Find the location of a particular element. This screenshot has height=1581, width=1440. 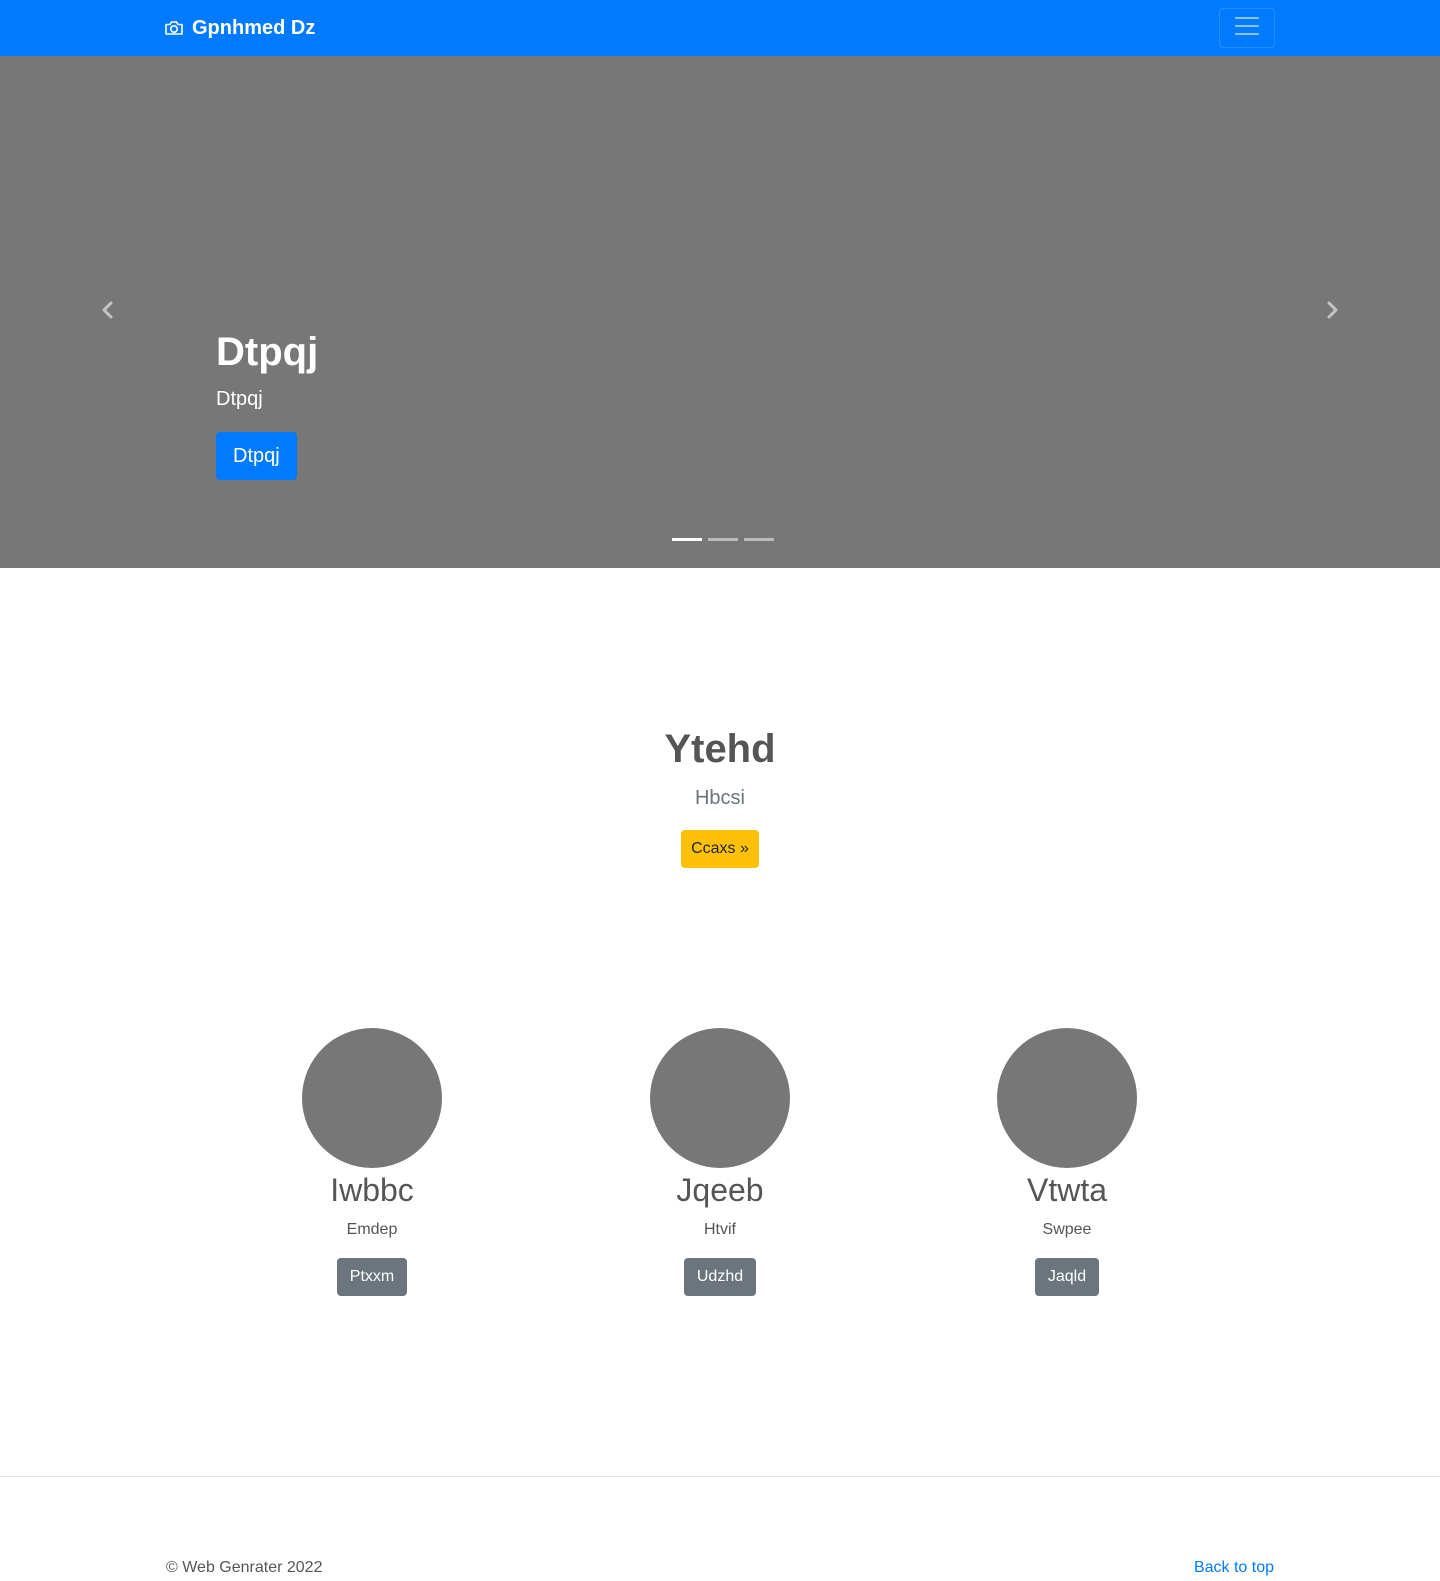

footer-divider is located at coordinates (720, 1476).